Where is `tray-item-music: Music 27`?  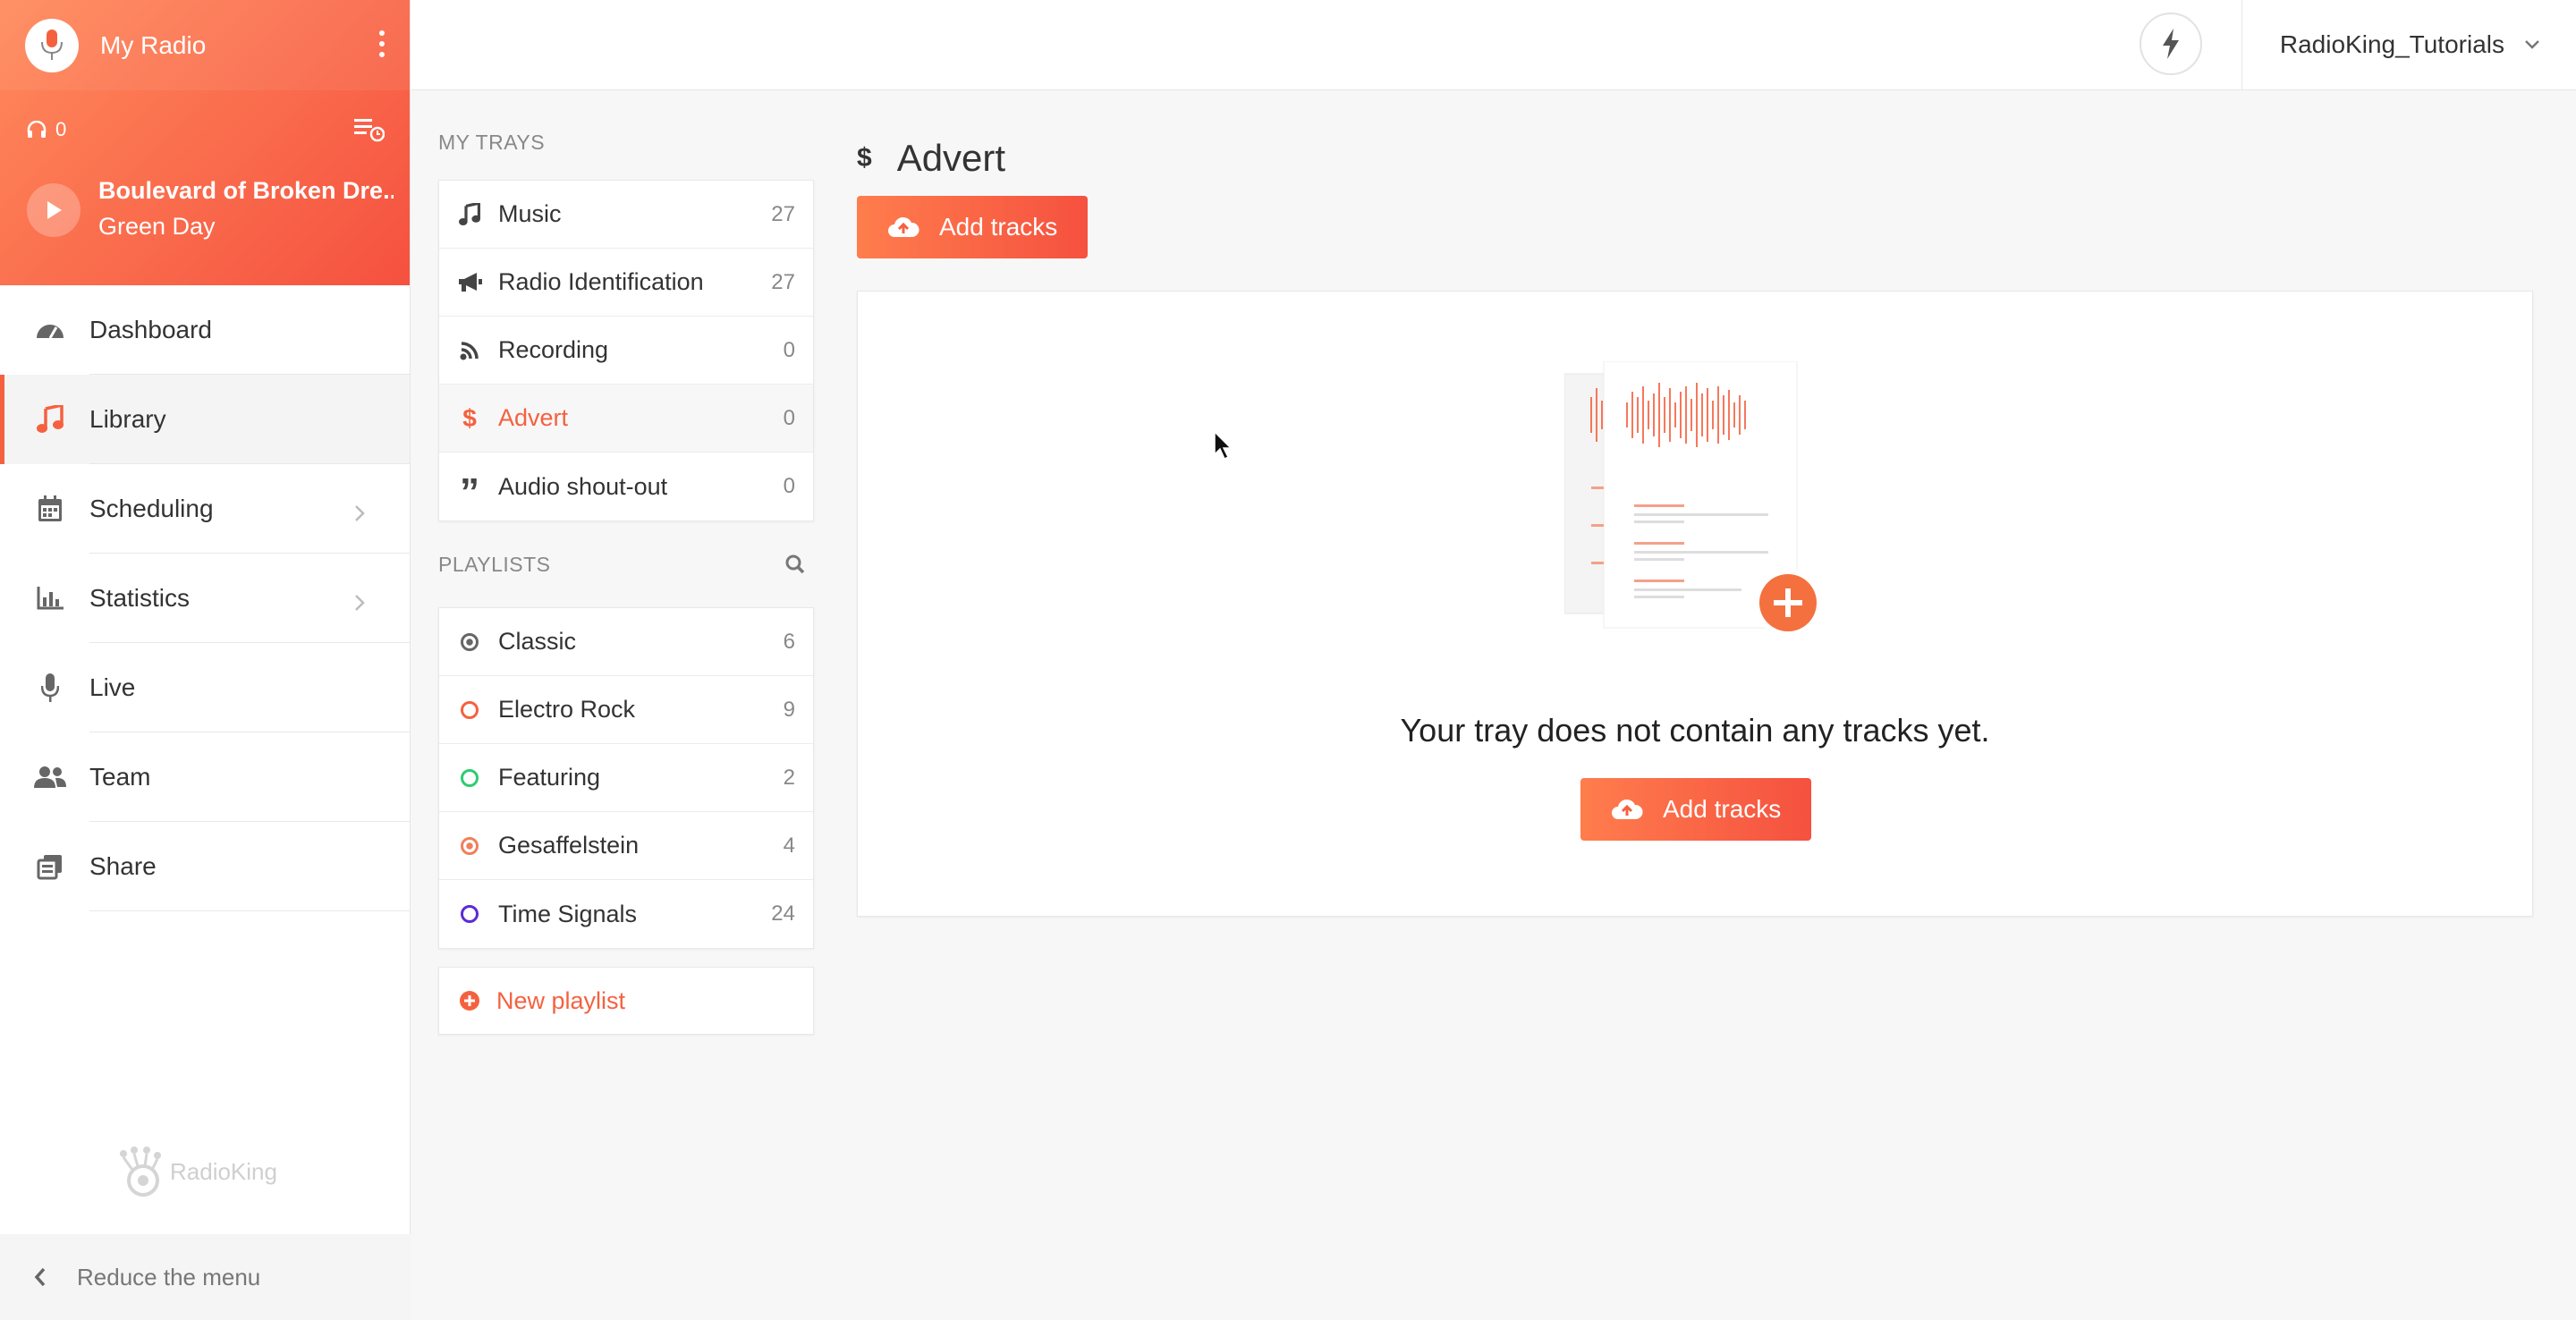 tray-item-music: Music 27 is located at coordinates (626, 215).